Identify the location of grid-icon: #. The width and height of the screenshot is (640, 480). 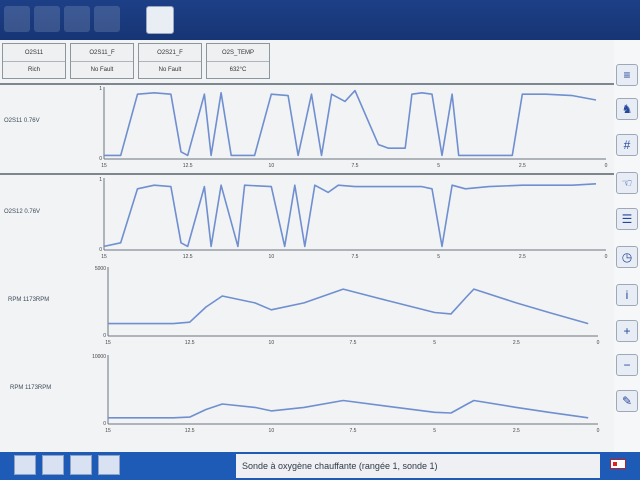
(627, 145).